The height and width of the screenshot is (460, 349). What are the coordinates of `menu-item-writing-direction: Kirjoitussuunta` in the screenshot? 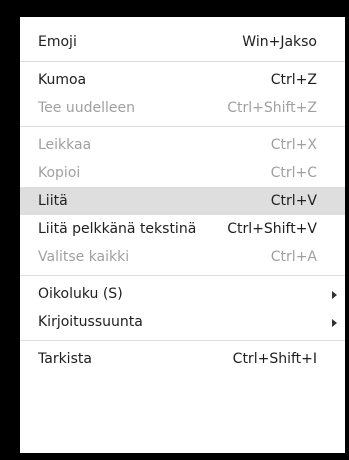 It's located at (182, 322).